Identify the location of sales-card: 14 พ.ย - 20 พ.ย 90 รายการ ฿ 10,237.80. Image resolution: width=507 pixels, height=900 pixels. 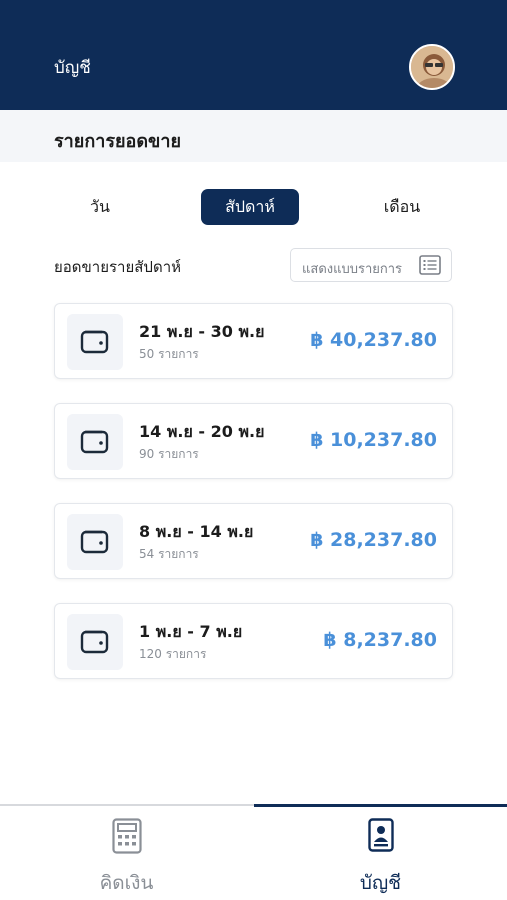
(253, 441).